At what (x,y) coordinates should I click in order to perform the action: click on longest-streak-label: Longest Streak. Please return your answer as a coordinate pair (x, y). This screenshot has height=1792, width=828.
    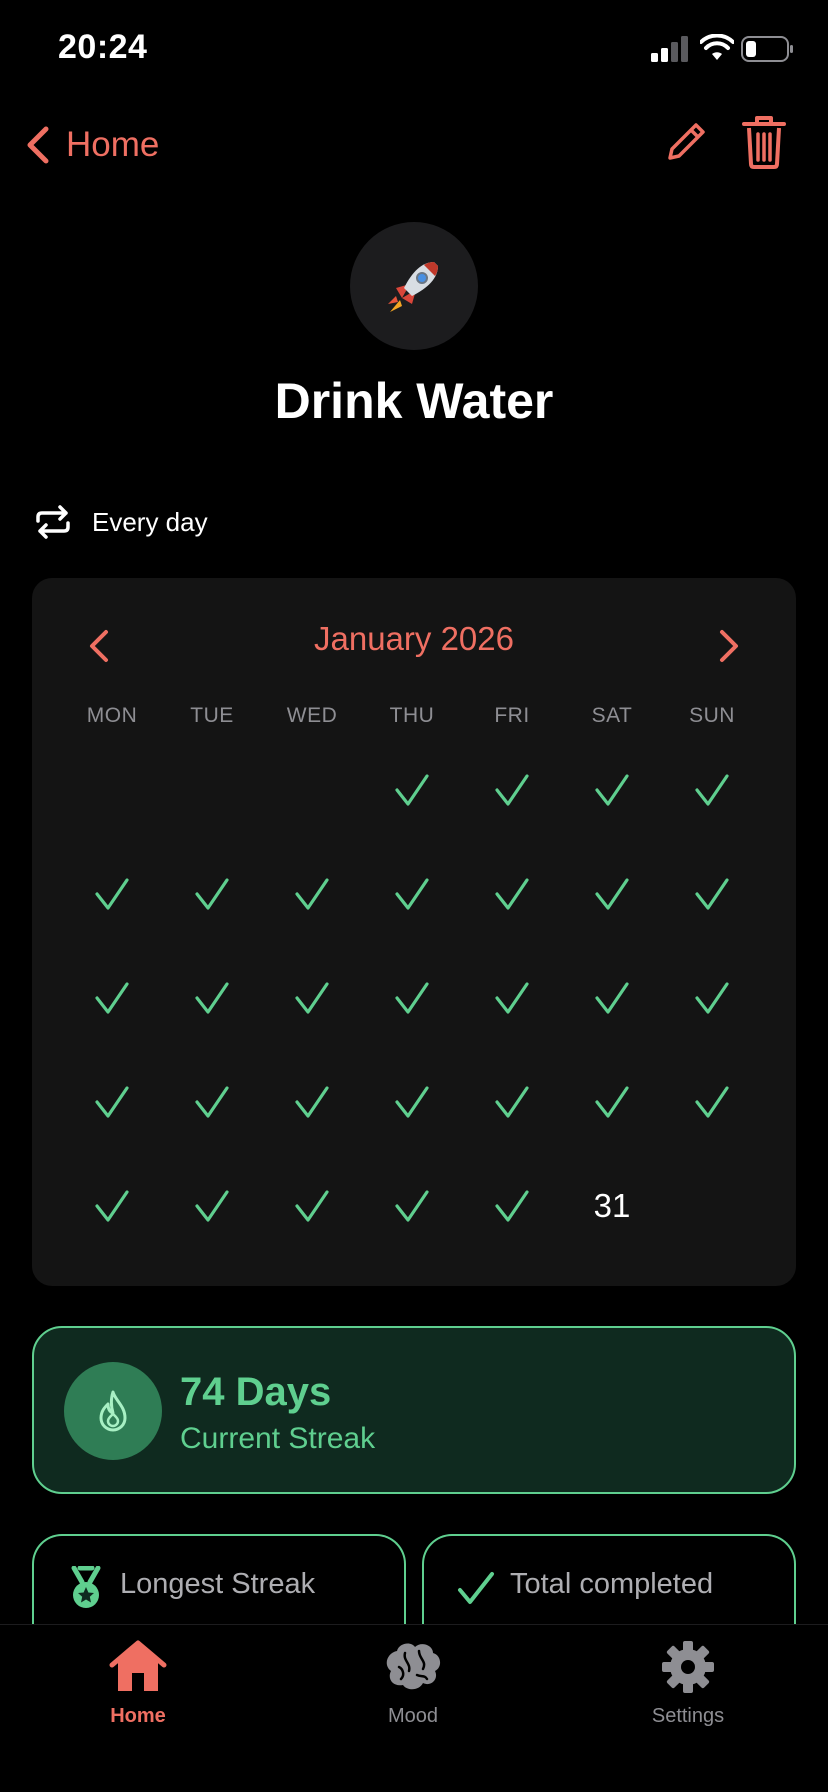
    Looking at the image, I should click on (218, 1584).